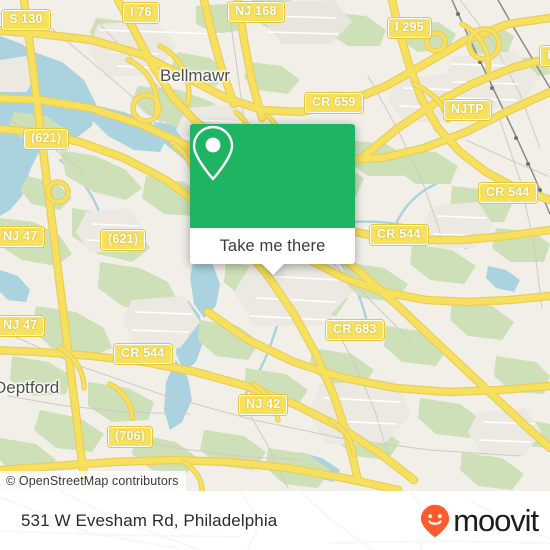 The width and height of the screenshot is (550, 550). What do you see at coordinates (544, 56) in the screenshot?
I see `map-shield: I` at bounding box center [544, 56].